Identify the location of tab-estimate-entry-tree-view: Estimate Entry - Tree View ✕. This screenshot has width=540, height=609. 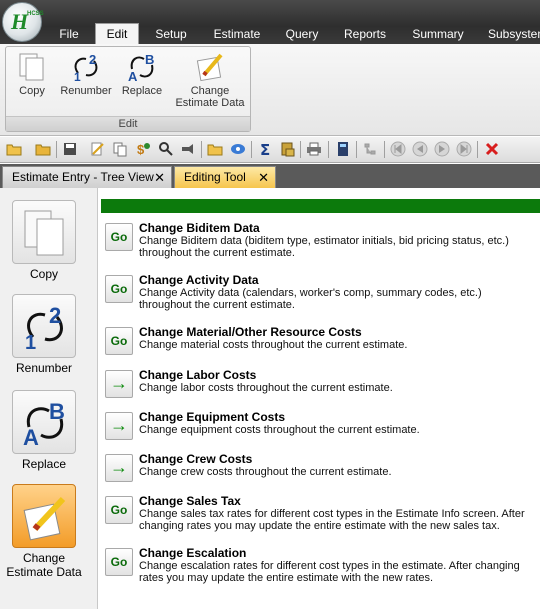
(87, 177).